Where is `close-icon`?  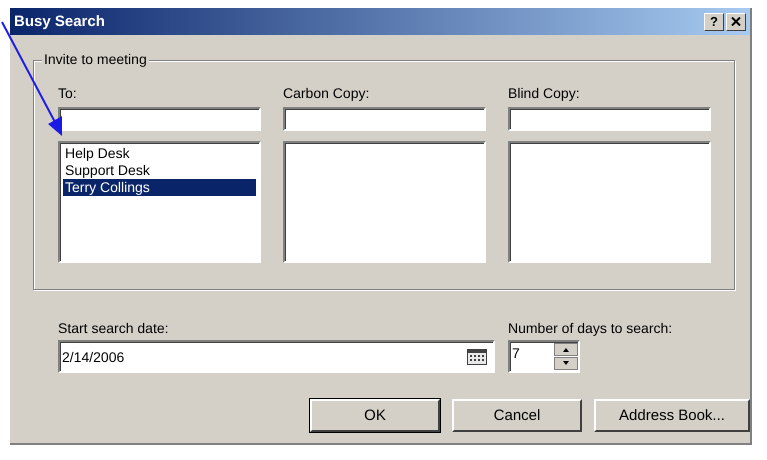 close-icon is located at coordinates (736, 21).